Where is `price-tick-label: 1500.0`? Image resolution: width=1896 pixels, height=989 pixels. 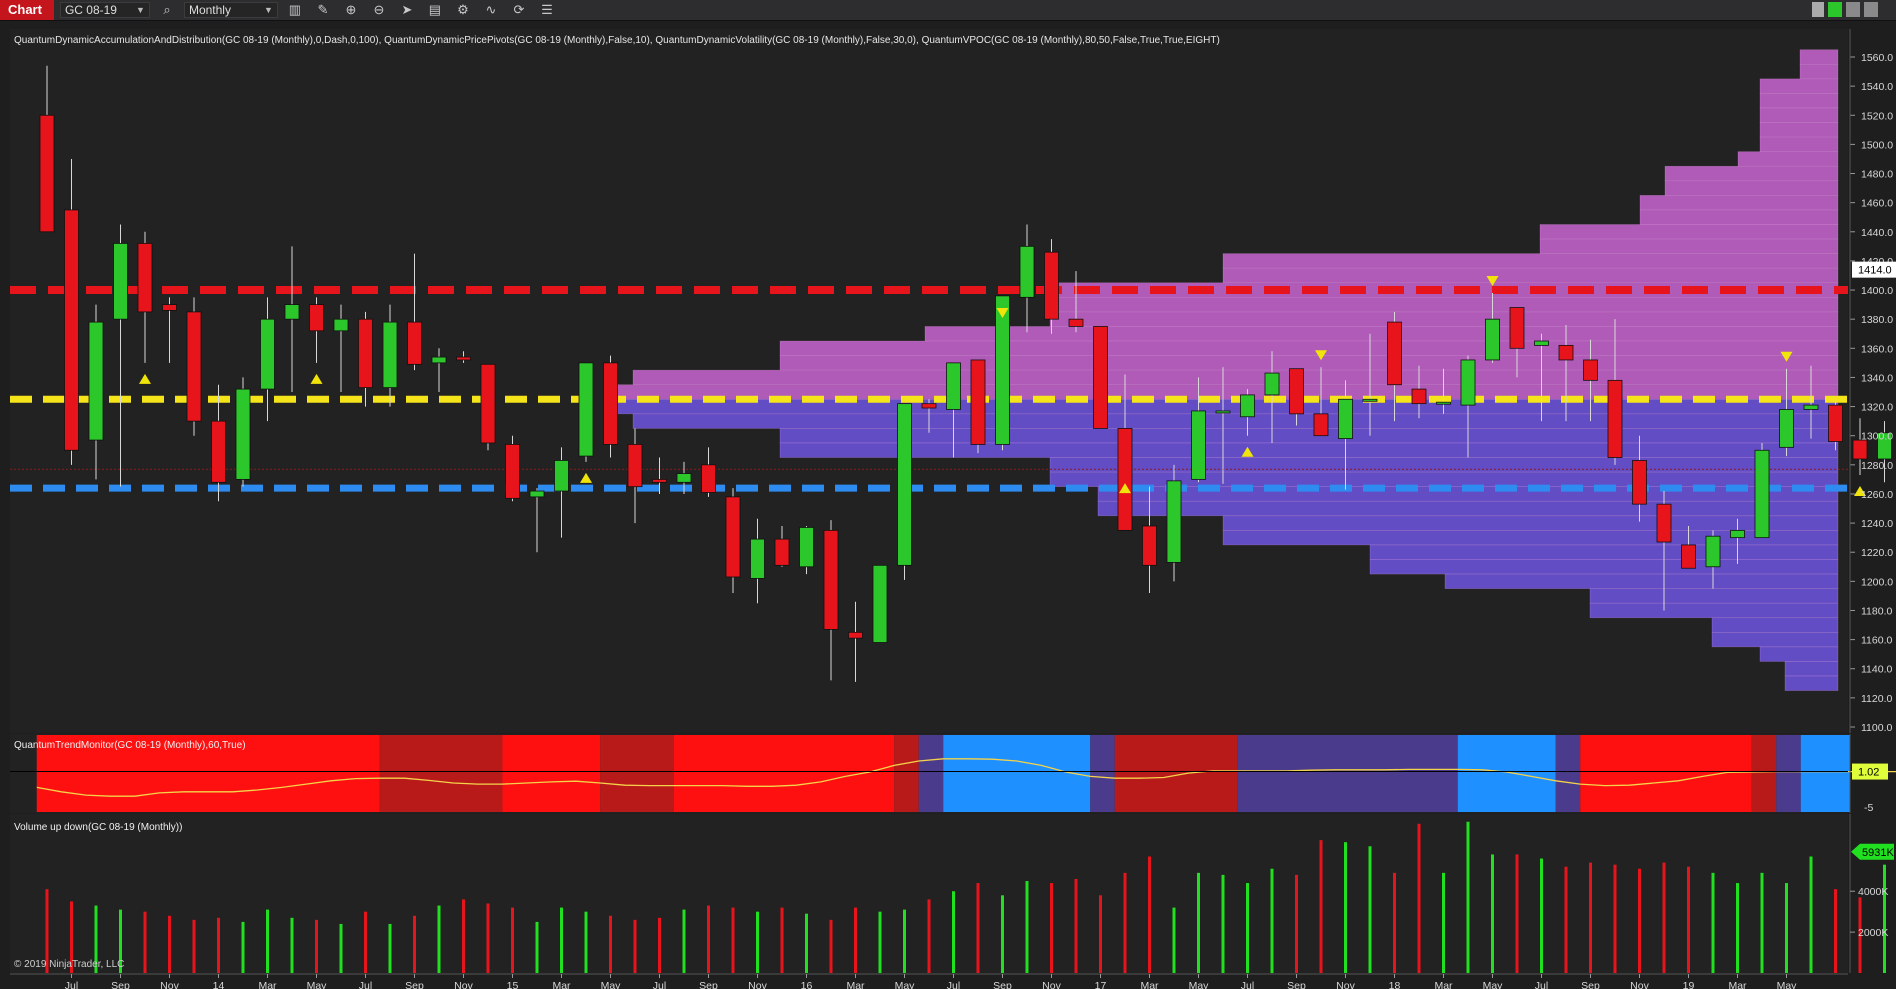
price-tick-label: 1500.0 is located at coordinates (1877, 145).